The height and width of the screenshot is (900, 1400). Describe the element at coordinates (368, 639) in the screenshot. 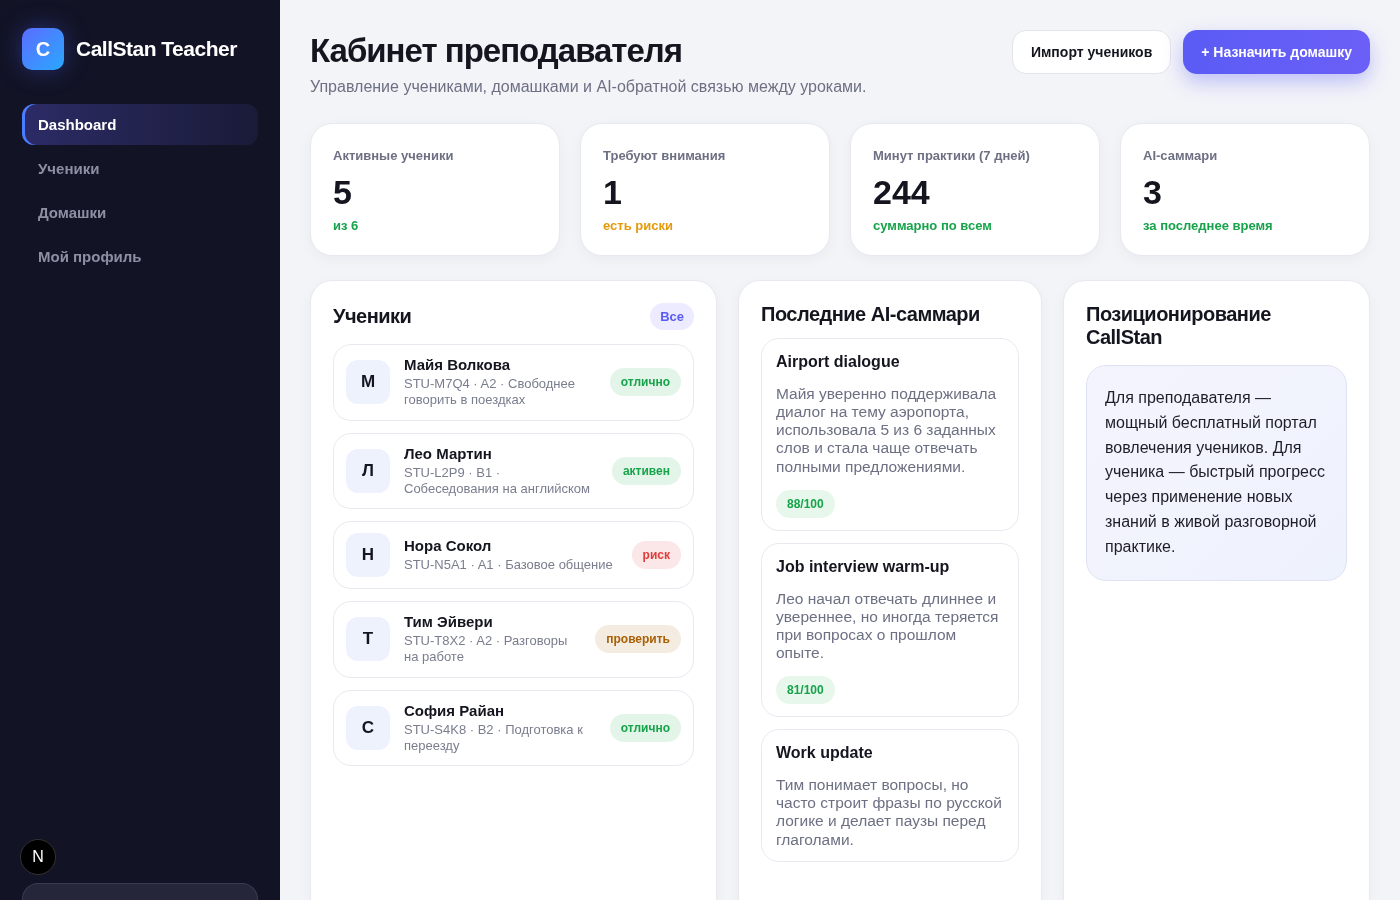

I see `avatar-initial: Т` at that location.